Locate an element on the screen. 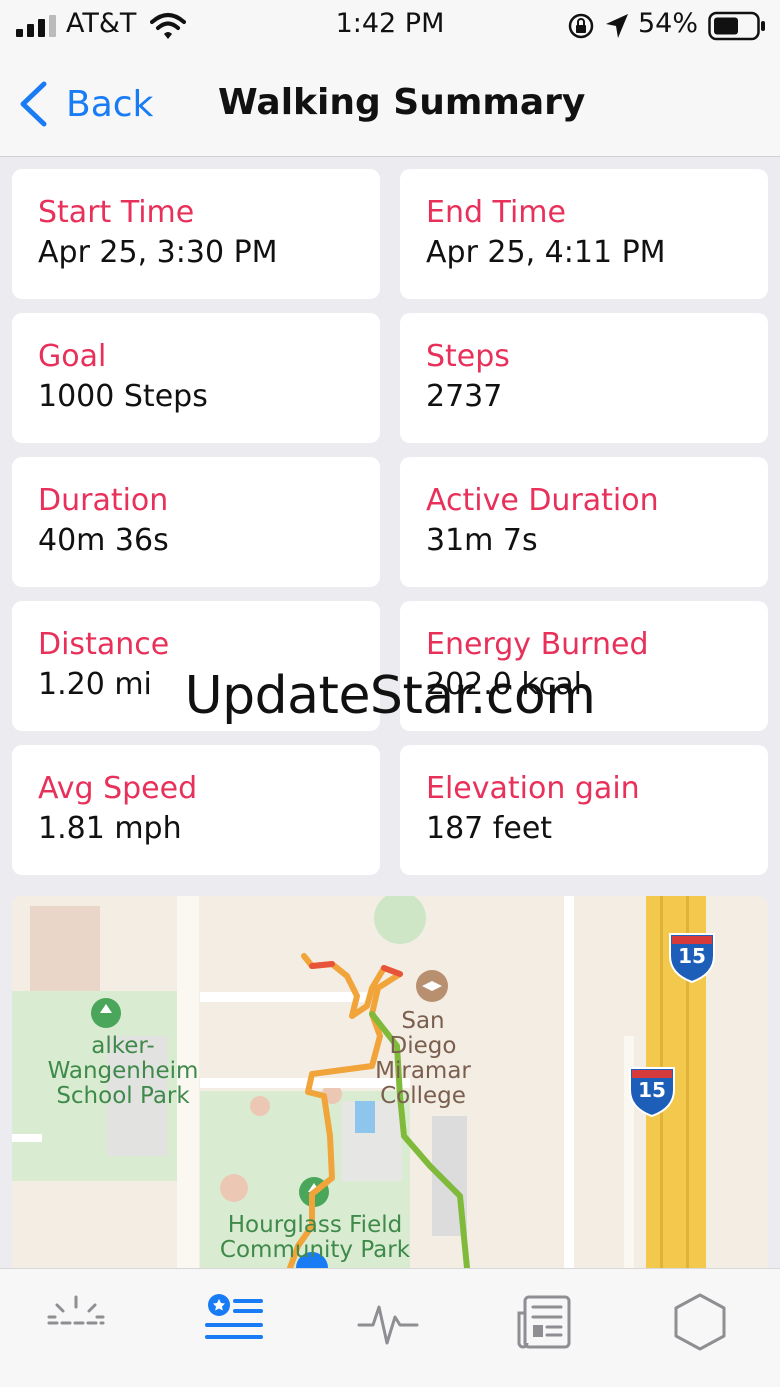 This screenshot has height=1387, width=780. navigation-bar: Back Walking Summary is located at coordinates (390, 104).